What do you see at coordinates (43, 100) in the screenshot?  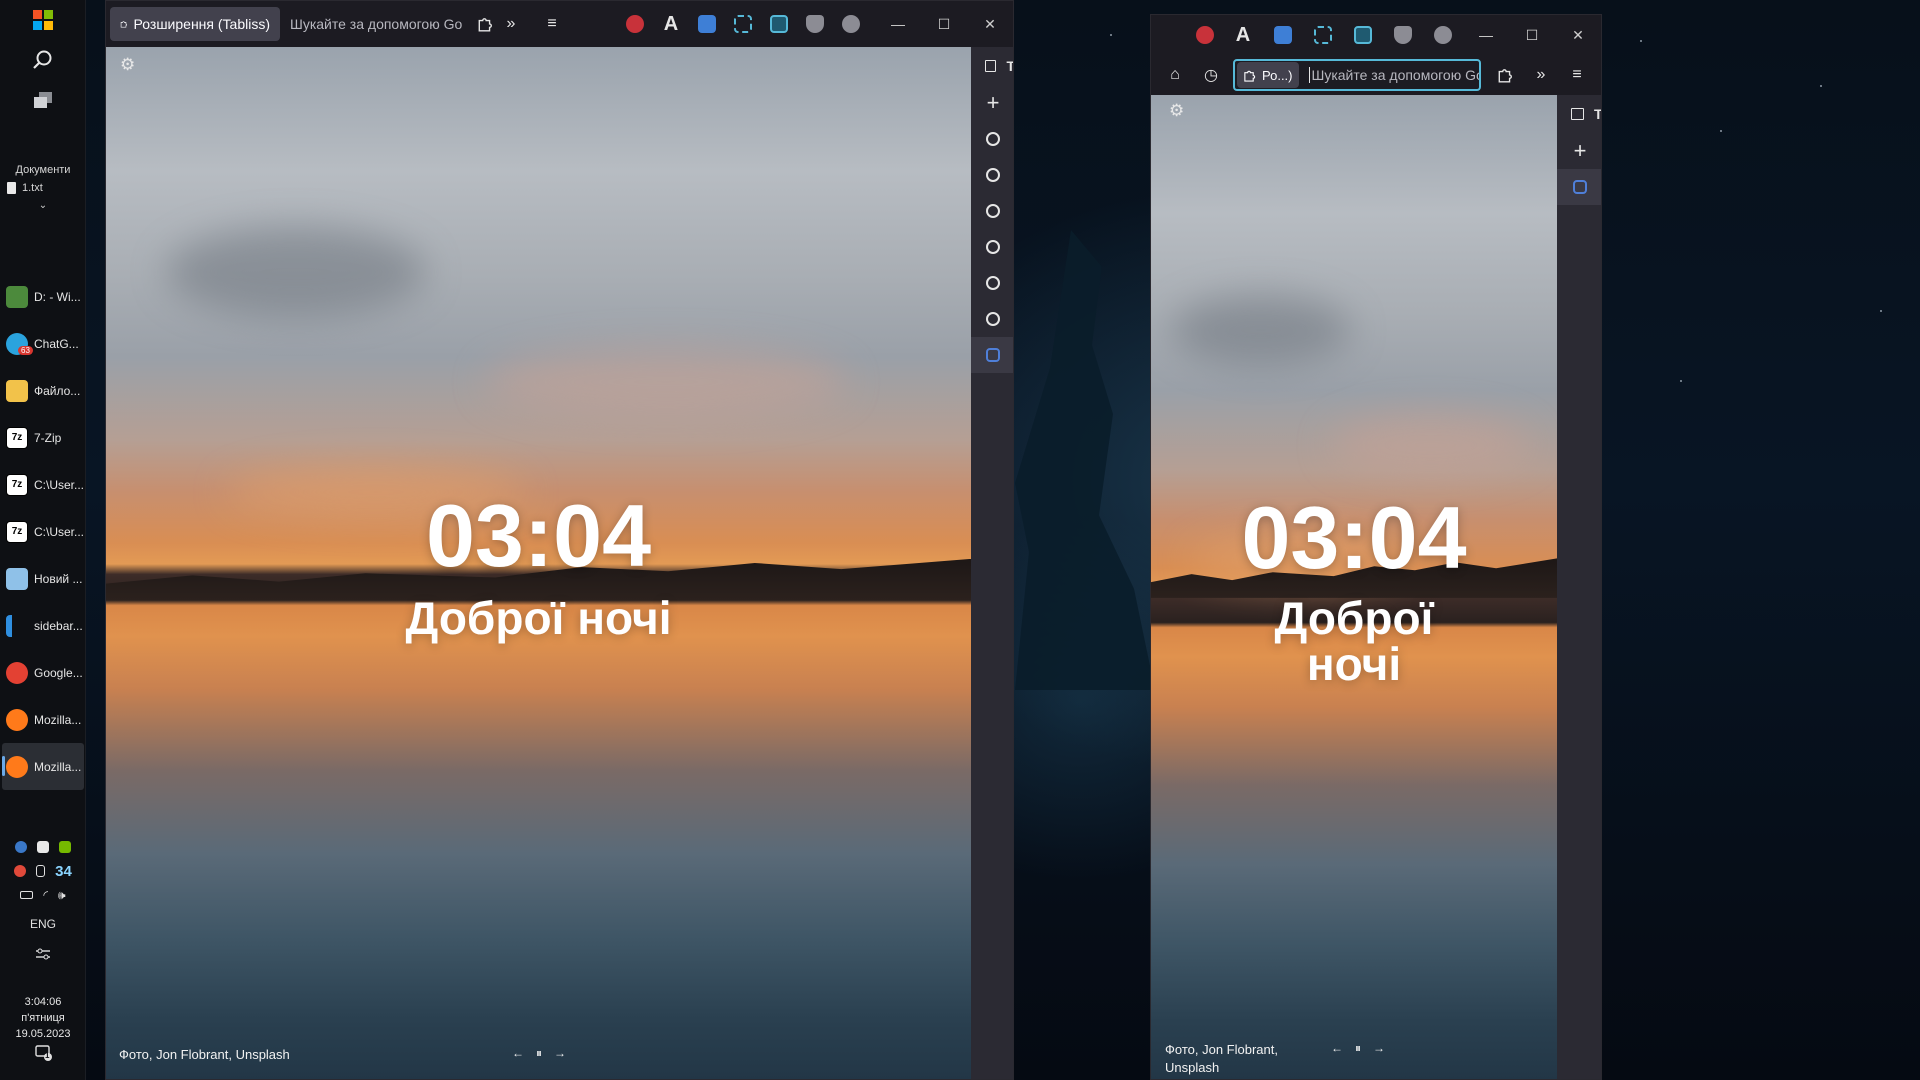 I see `task-view-button` at bounding box center [43, 100].